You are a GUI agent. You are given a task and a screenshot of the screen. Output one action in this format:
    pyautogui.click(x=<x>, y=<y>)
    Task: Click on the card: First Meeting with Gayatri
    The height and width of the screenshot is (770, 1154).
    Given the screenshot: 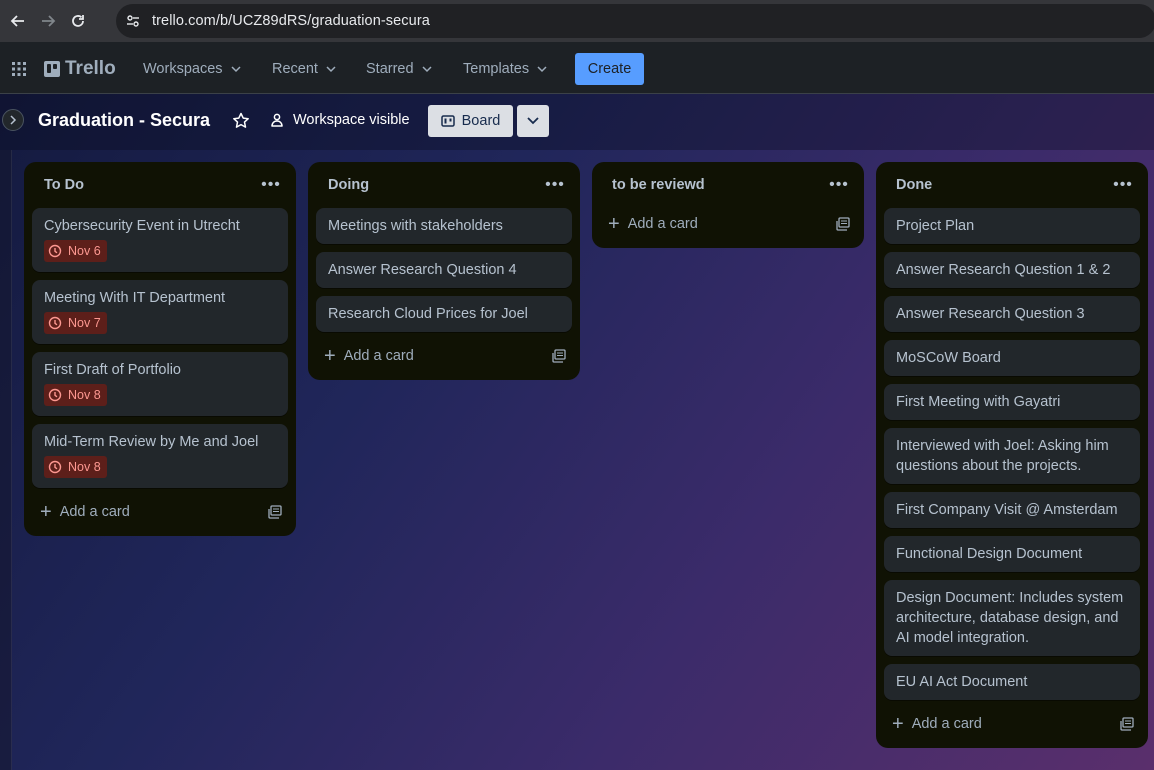 What is the action you would take?
    pyautogui.click(x=1012, y=402)
    